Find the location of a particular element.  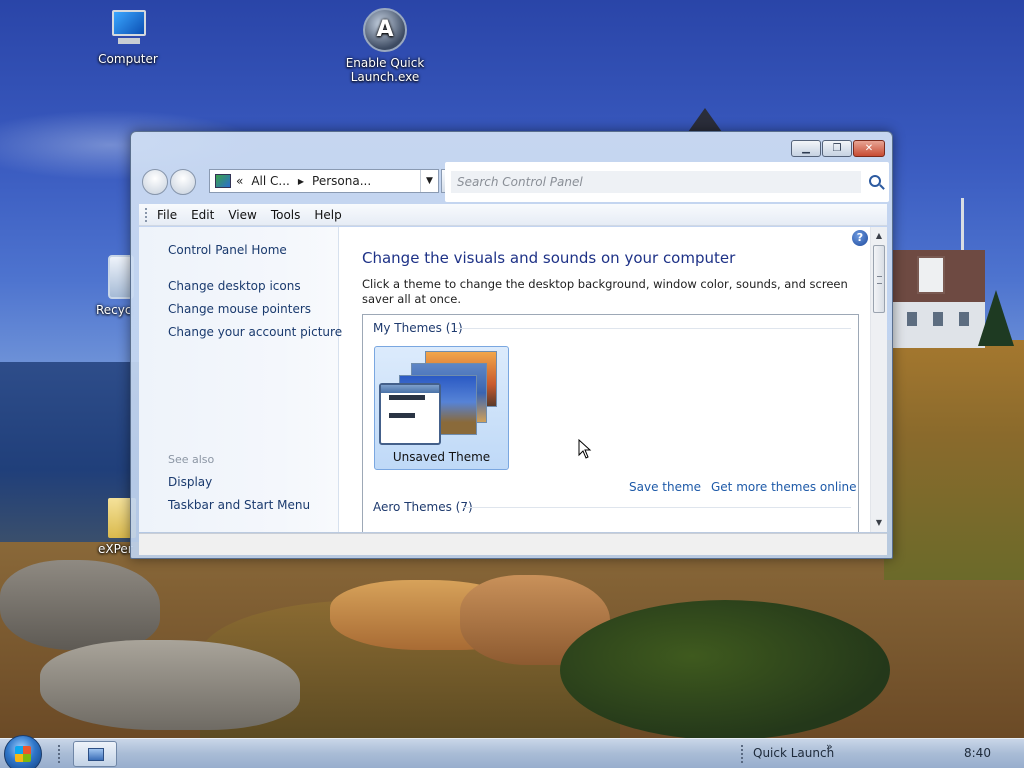

menu-tools: Tools is located at coordinates (286, 215).